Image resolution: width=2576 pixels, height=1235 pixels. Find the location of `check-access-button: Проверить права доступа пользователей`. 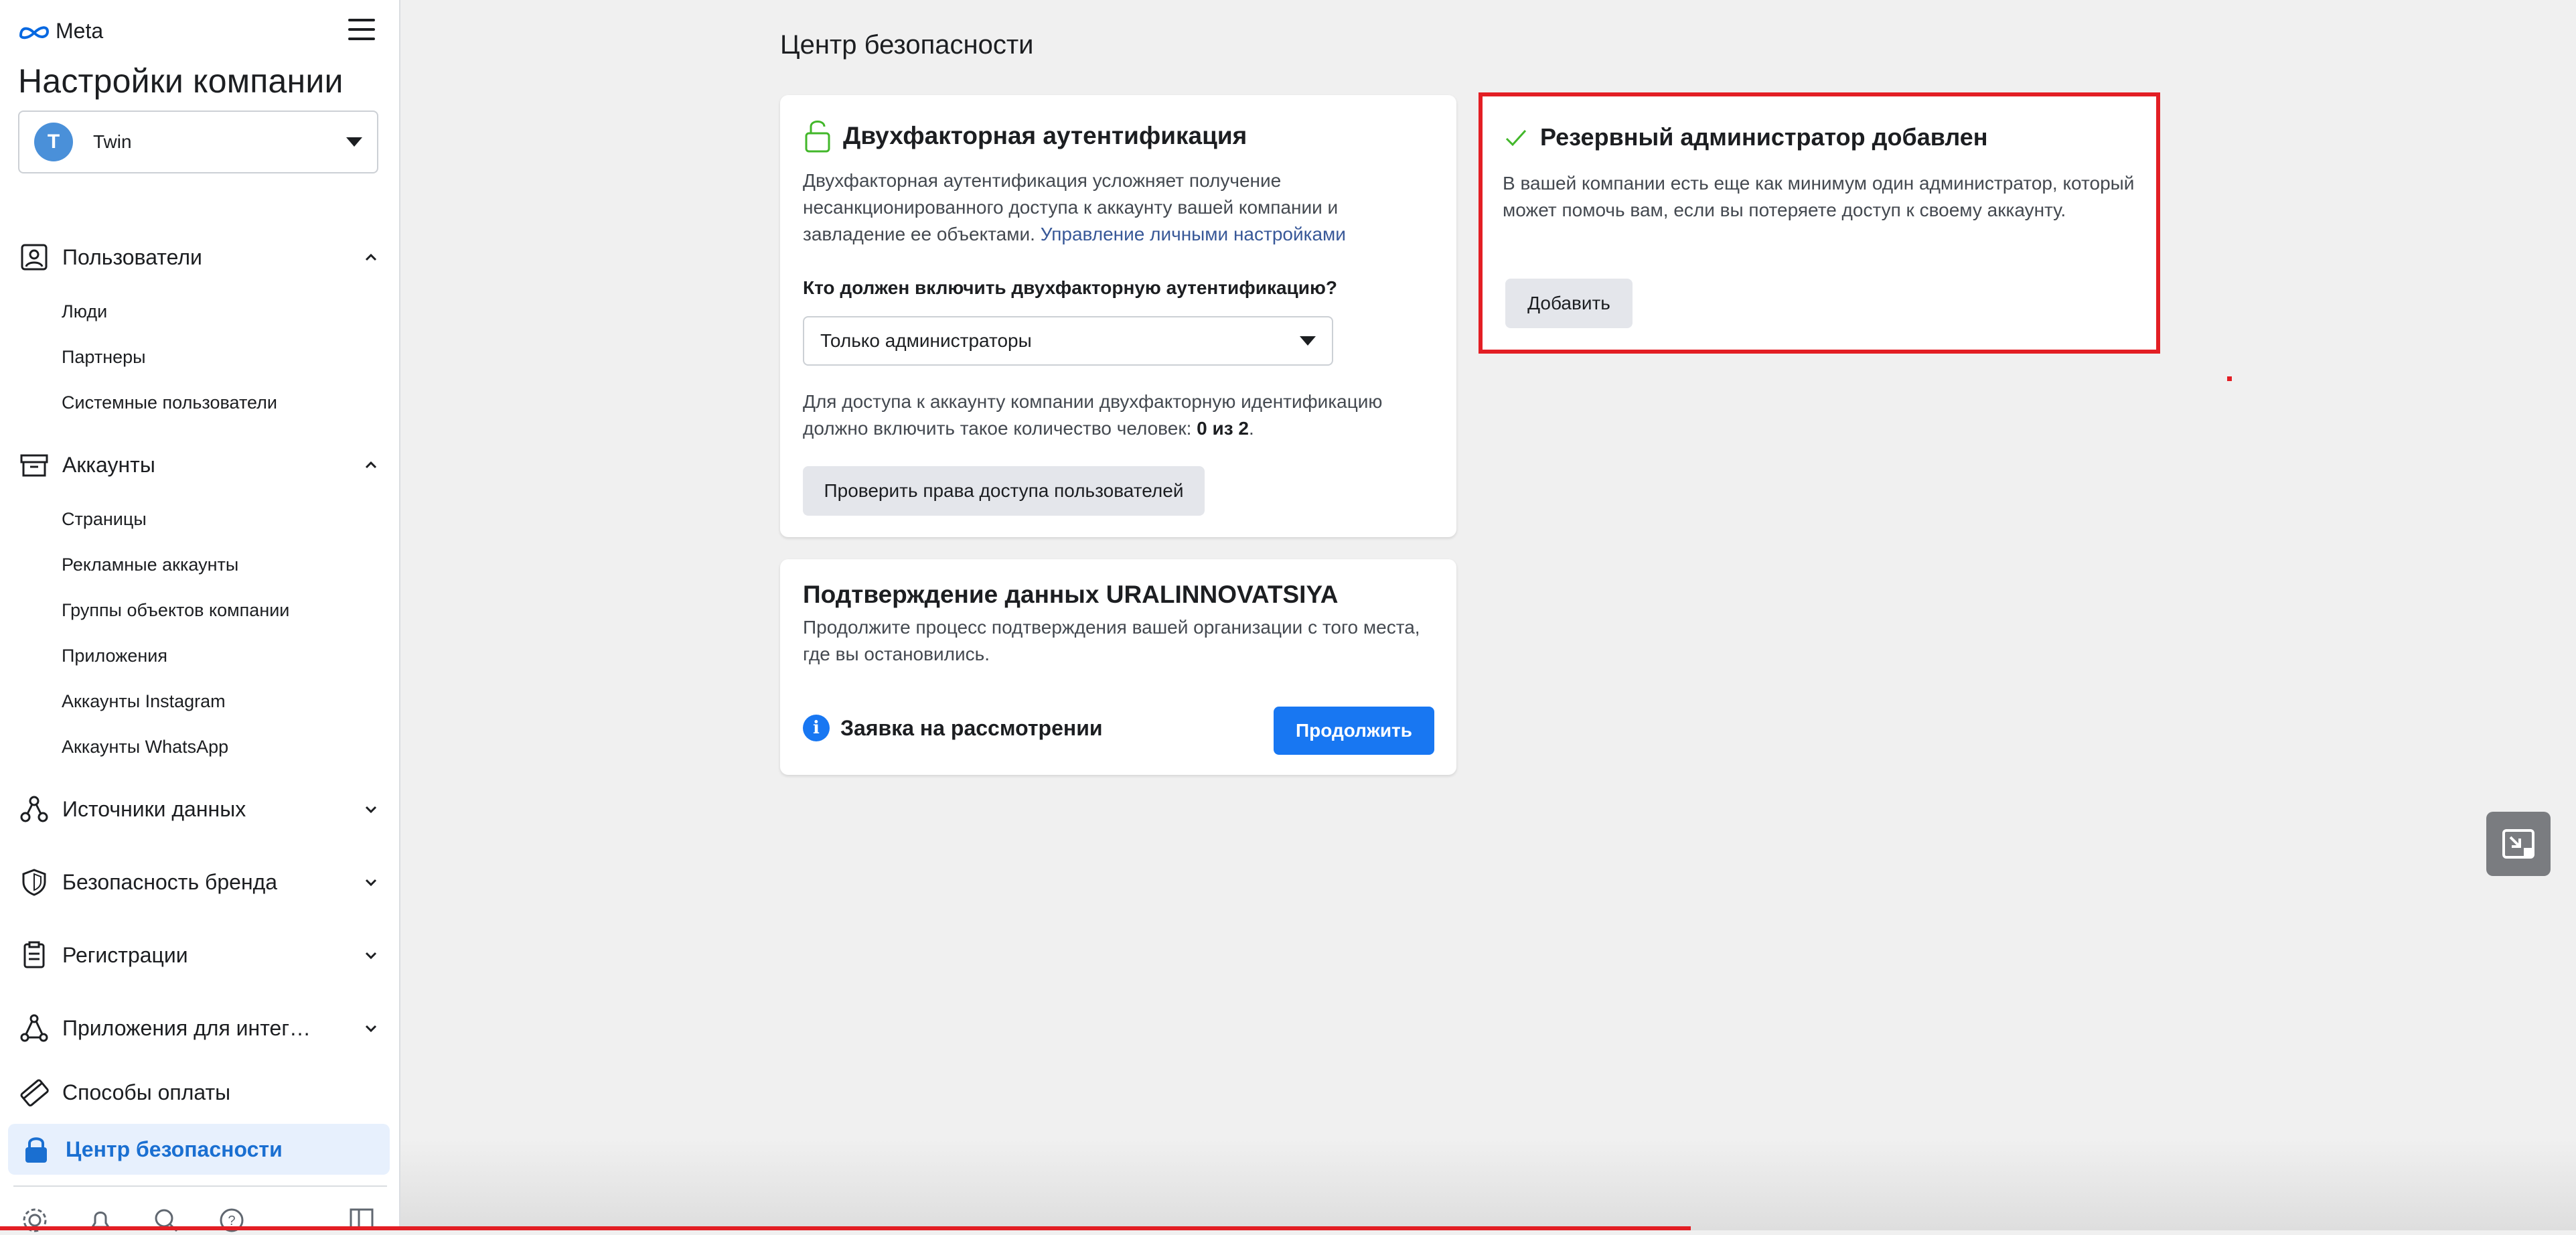

check-access-button: Проверить права доступа пользователей is located at coordinates (1004, 491).